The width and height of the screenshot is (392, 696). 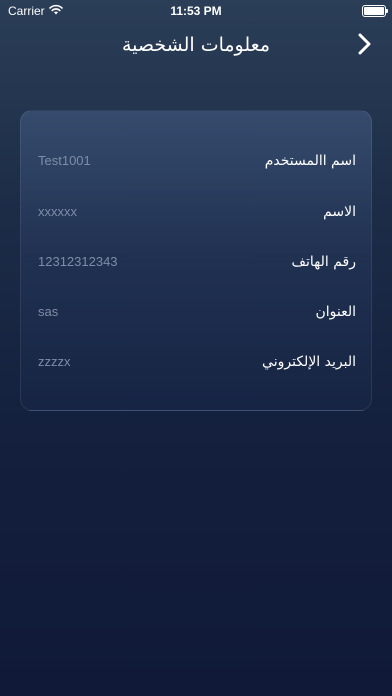 I want to click on field-row-name: الاسم xxxxxx, so click(x=197, y=214).